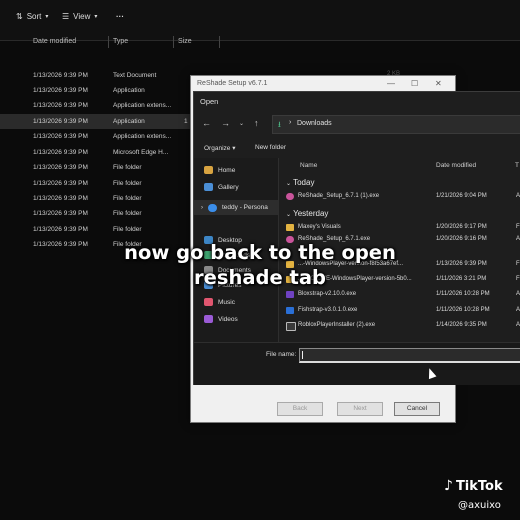 Image resolution: width=520 pixels, height=520 pixels. What do you see at coordinates (208, 170) in the screenshot?
I see `home-icon` at bounding box center [208, 170].